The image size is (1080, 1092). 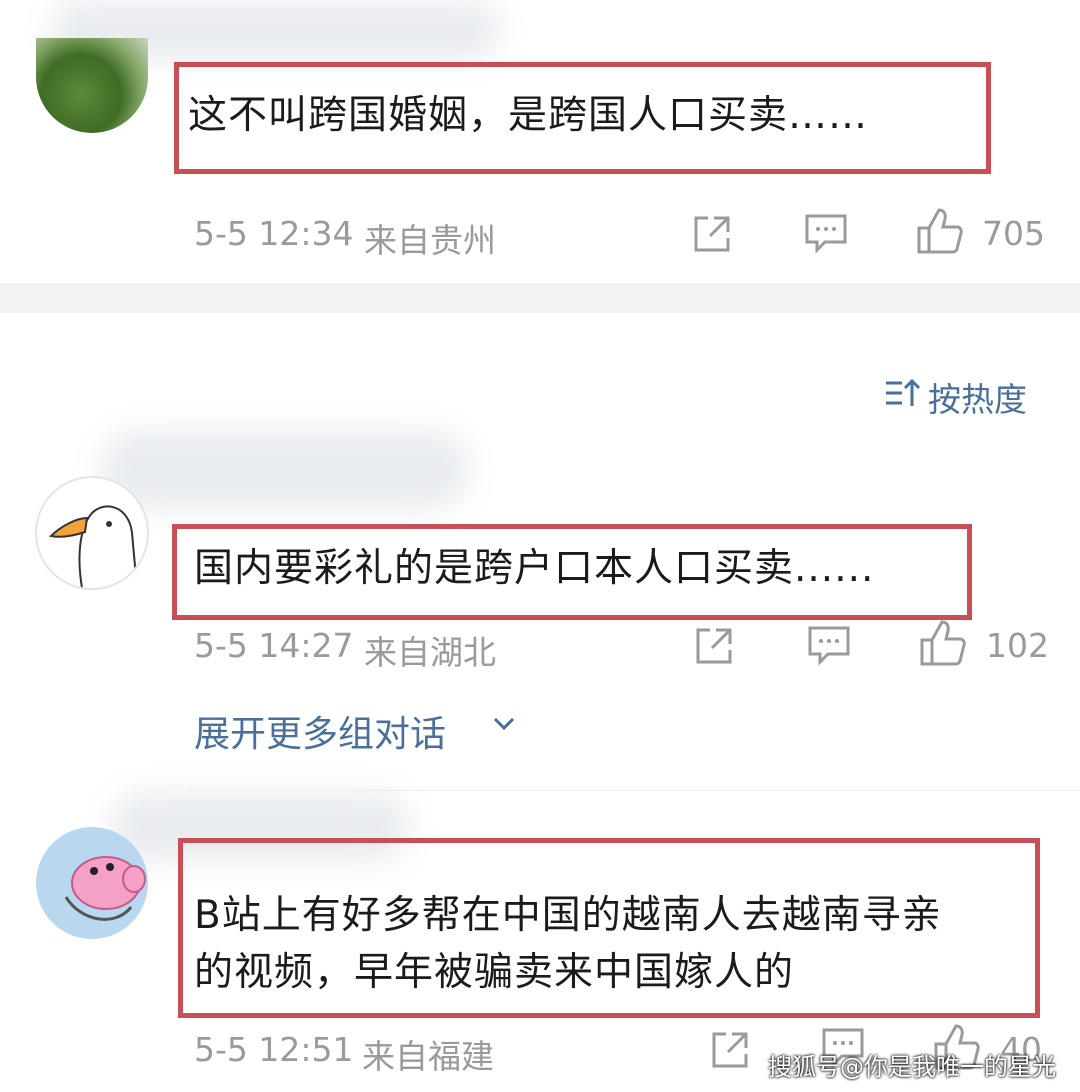 What do you see at coordinates (494, 972) in the screenshot?
I see `comment-text-line-2: 的视频，早年被骗卖来中国嫁人的` at bounding box center [494, 972].